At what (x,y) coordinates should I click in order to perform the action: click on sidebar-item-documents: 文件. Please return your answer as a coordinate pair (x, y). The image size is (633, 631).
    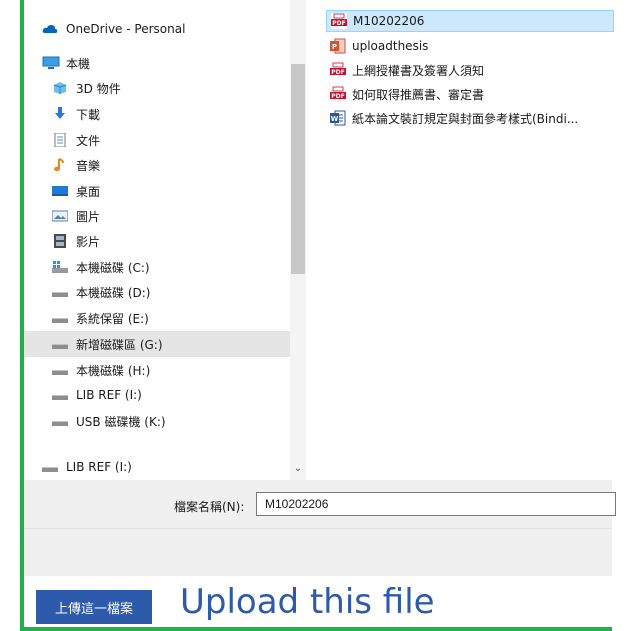
    Looking at the image, I should click on (157, 140).